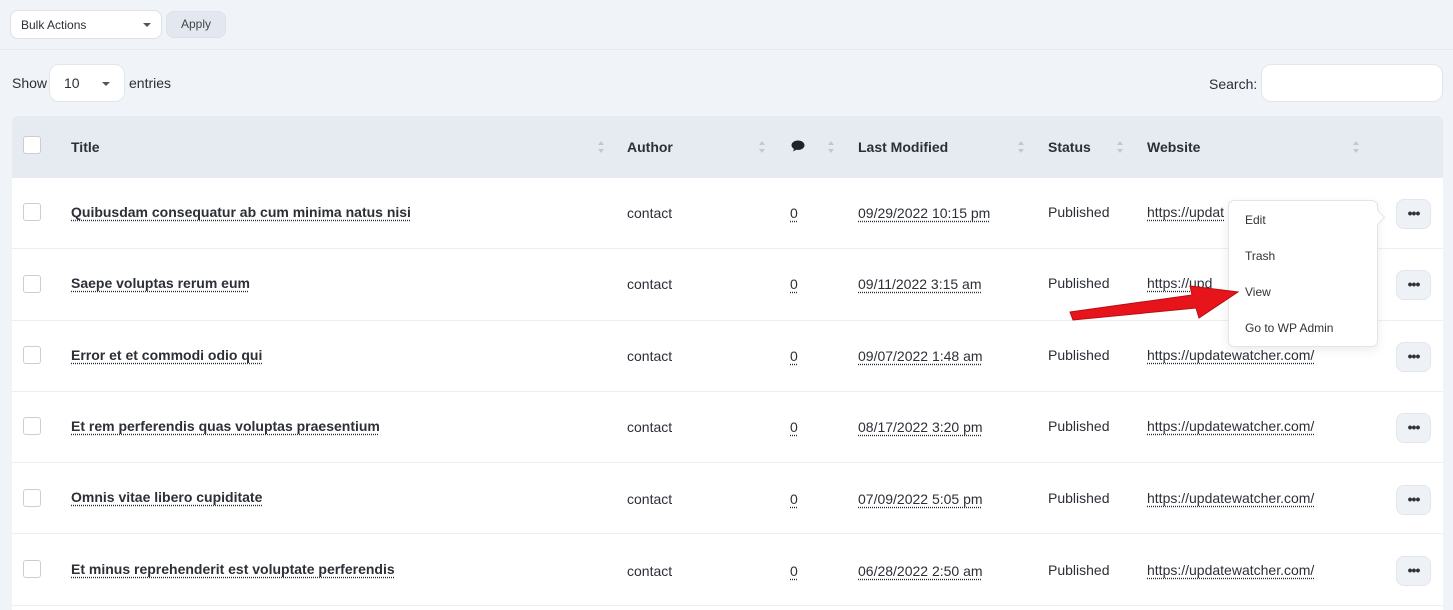 This screenshot has width=1453, height=610. Describe the element at coordinates (150, 83) in the screenshot. I see `entries-label: entries` at that location.